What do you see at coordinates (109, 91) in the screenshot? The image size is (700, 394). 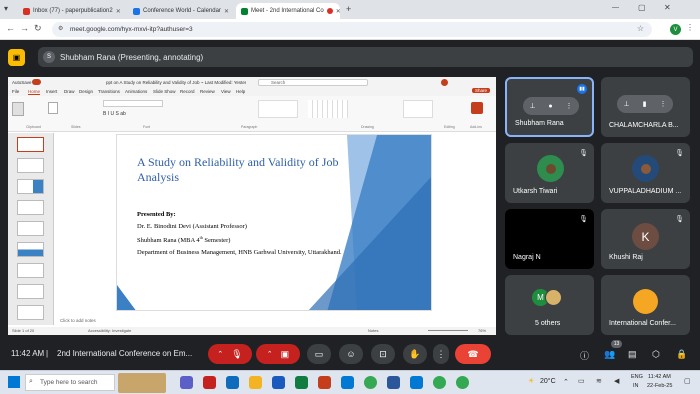 I see `menu-transitions: Transitions` at bounding box center [109, 91].